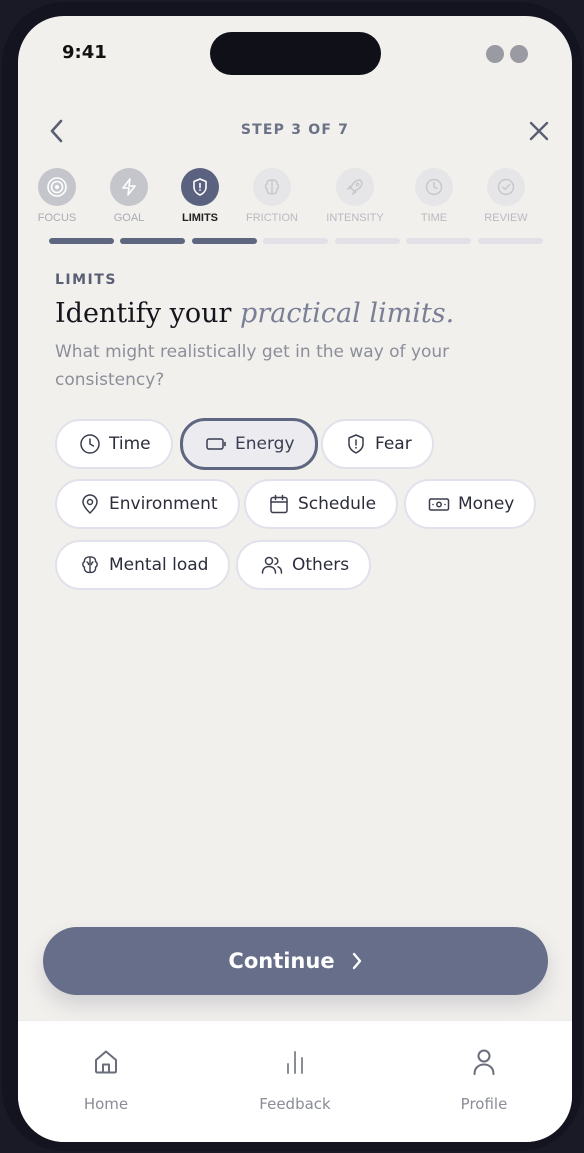  What do you see at coordinates (484, 1104) in the screenshot?
I see `tab-label: Profile` at bounding box center [484, 1104].